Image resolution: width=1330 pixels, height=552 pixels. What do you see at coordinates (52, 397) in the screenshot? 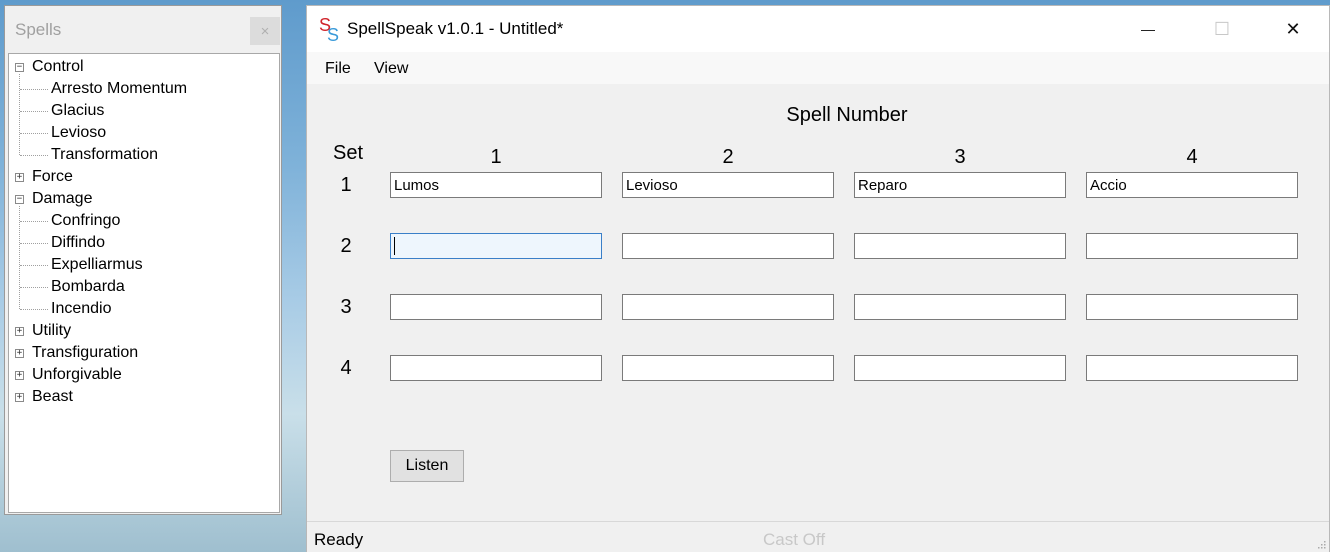
I see `tree-category-beast: Beast` at bounding box center [52, 397].